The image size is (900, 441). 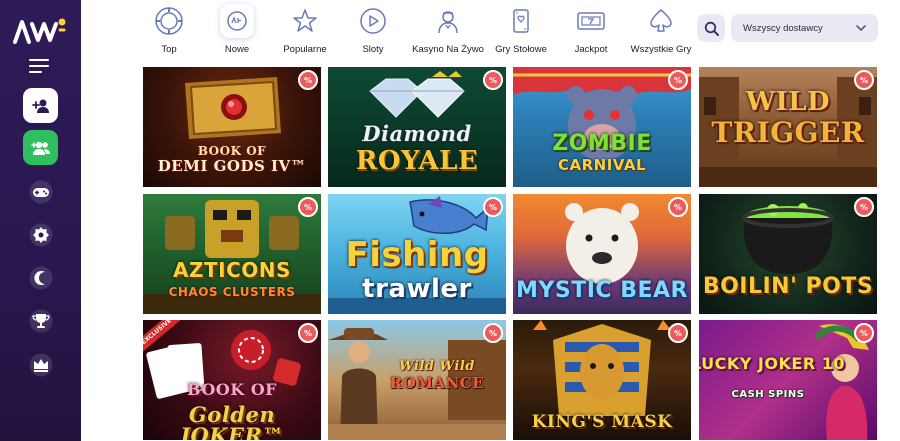 I want to click on game-title-line2: ROMANCE, so click(x=437, y=383).